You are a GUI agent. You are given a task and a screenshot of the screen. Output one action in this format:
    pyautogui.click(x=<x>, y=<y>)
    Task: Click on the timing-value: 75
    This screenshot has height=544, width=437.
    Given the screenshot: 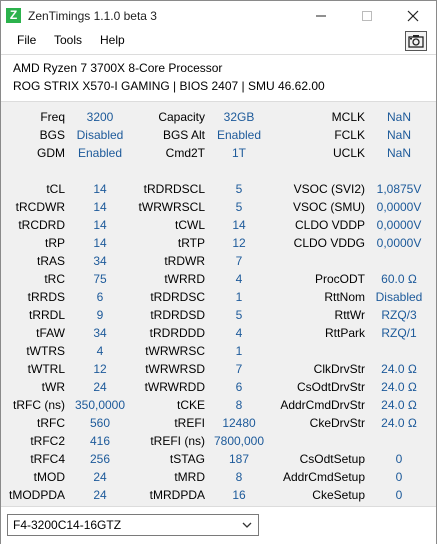 What is the action you would take?
    pyautogui.click(x=100, y=279)
    